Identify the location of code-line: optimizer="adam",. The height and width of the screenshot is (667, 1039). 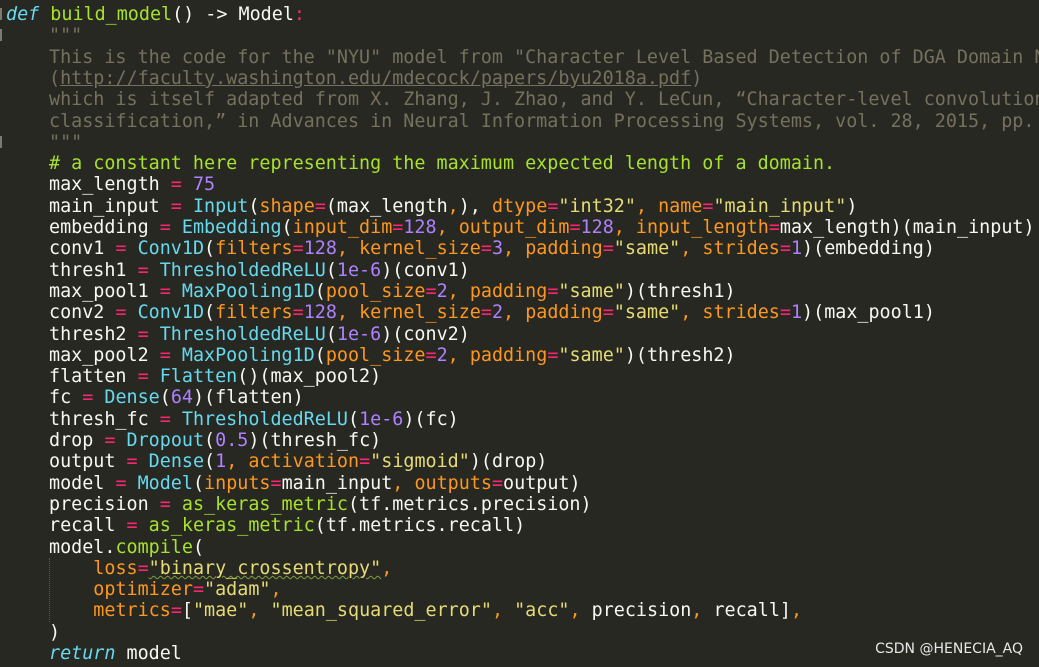
(519, 589).